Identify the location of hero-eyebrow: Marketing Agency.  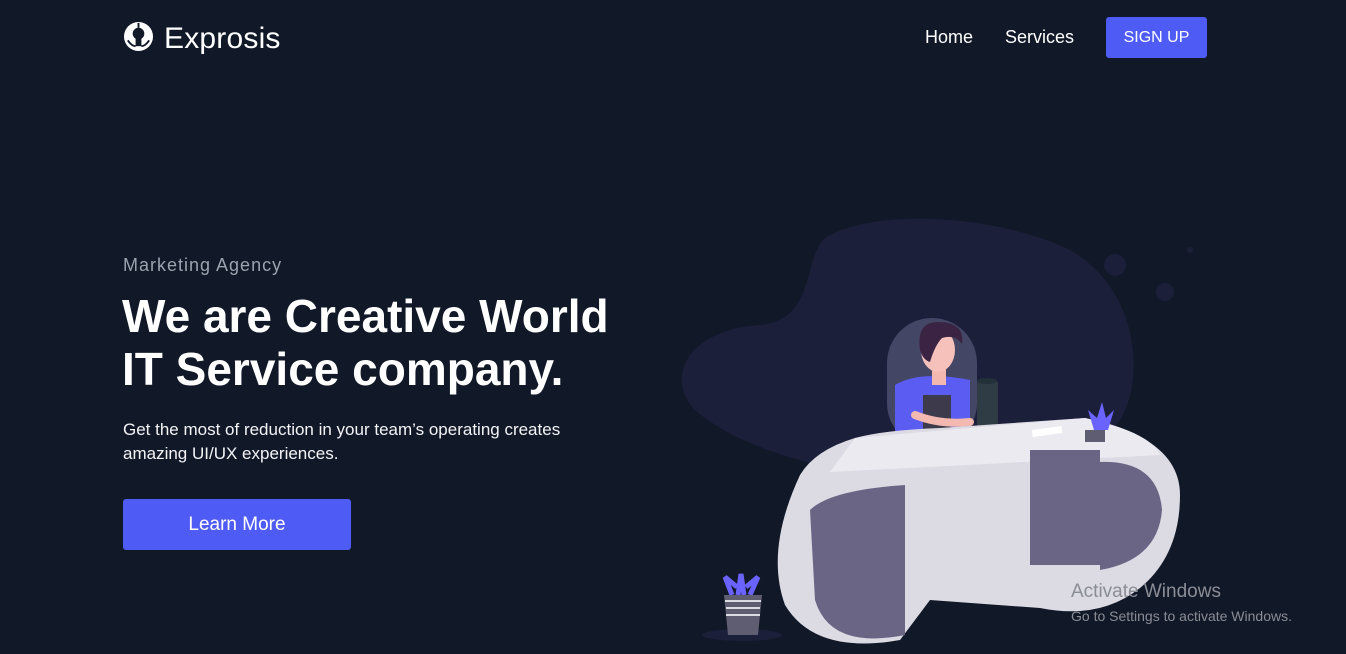
(203, 265).